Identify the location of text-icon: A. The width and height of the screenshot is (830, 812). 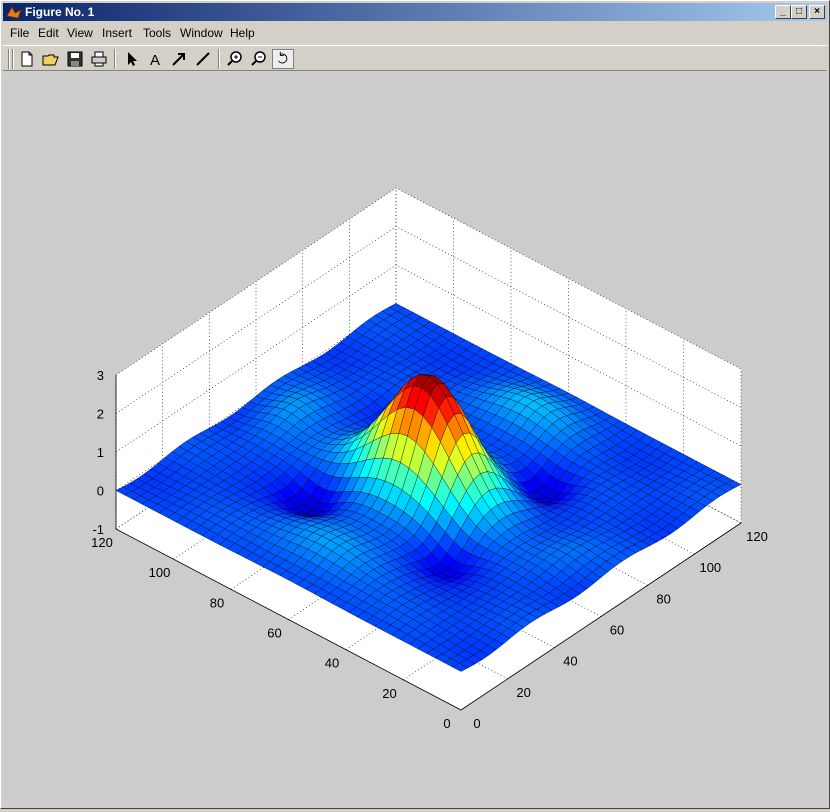
(155, 59).